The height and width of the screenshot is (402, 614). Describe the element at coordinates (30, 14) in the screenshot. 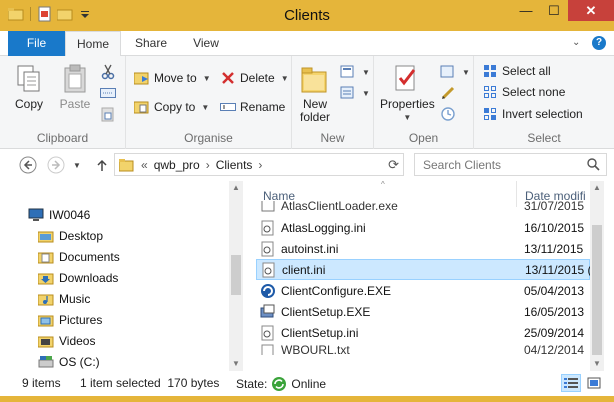

I see `toolbar-separator` at that location.